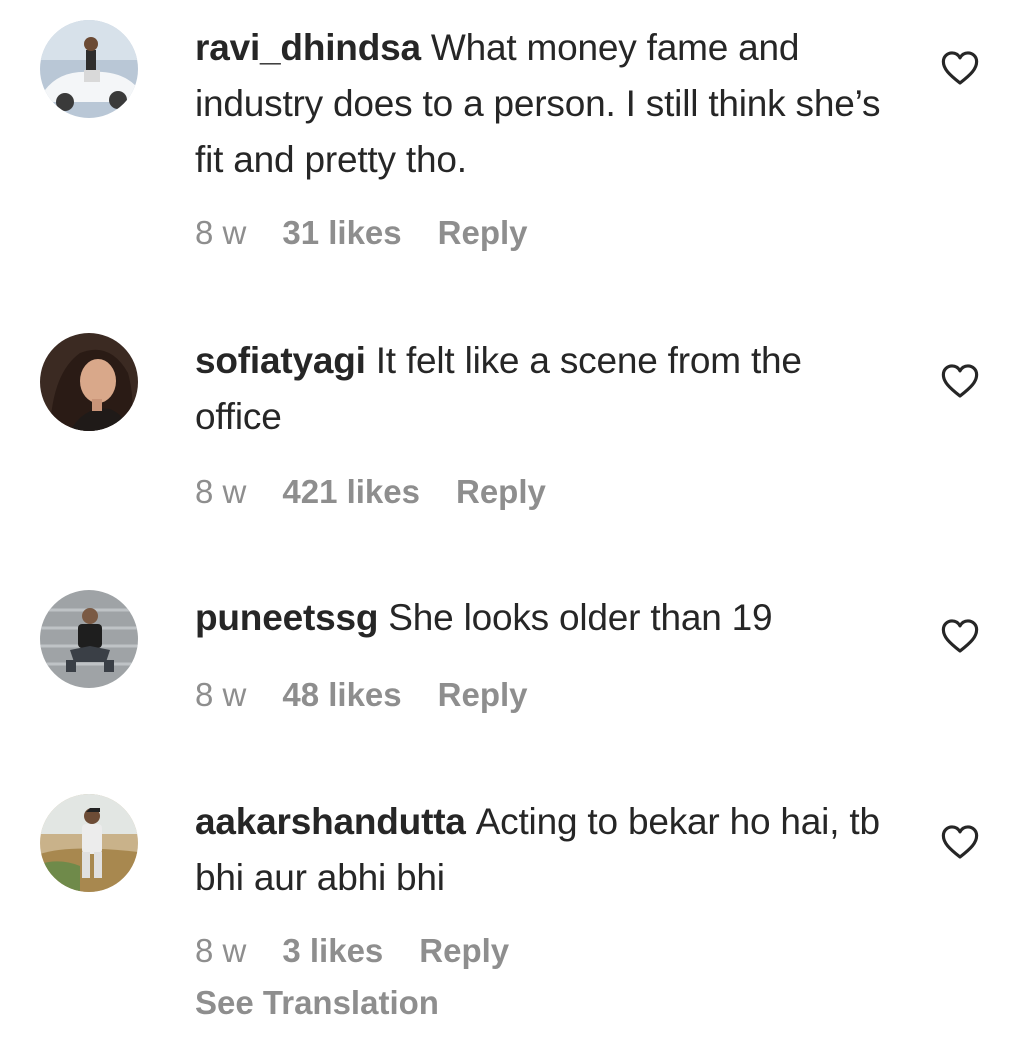 Image resolution: width=1024 pixels, height=1040 pixels. What do you see at coordinates (280, 360) in the screenshot?
I see `comment-username: sofiatyagi` at bounding box center [280, 360].